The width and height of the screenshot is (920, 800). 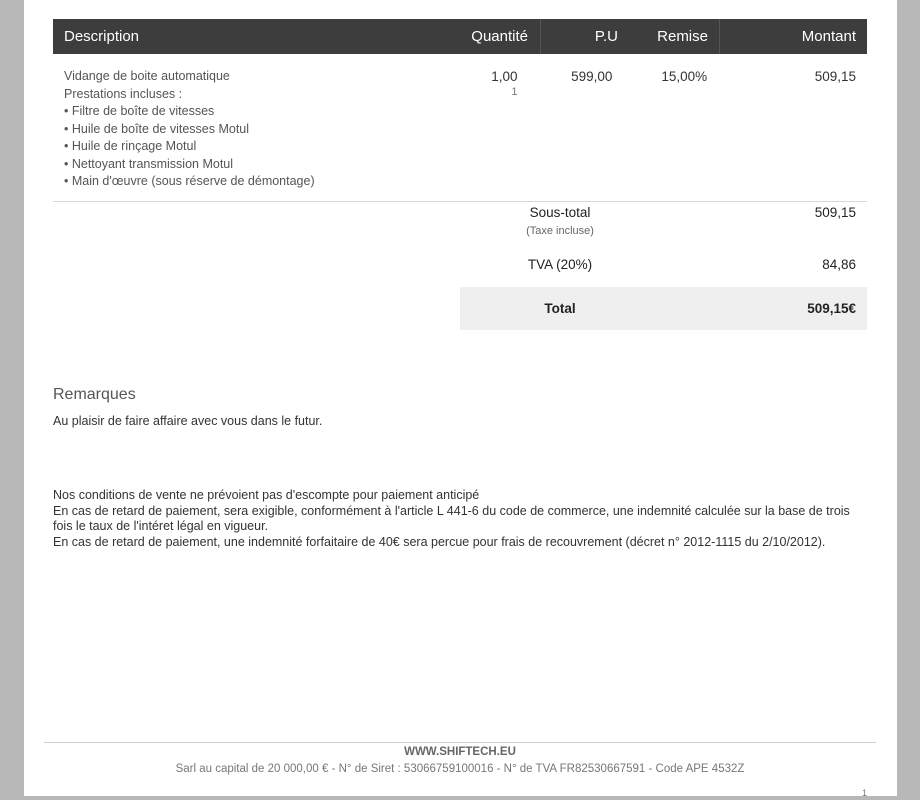 What do you see at coordinates (684, 76) in the screenshot?
I see `row-discount: 15,00%` at bounding box center [684, 76].